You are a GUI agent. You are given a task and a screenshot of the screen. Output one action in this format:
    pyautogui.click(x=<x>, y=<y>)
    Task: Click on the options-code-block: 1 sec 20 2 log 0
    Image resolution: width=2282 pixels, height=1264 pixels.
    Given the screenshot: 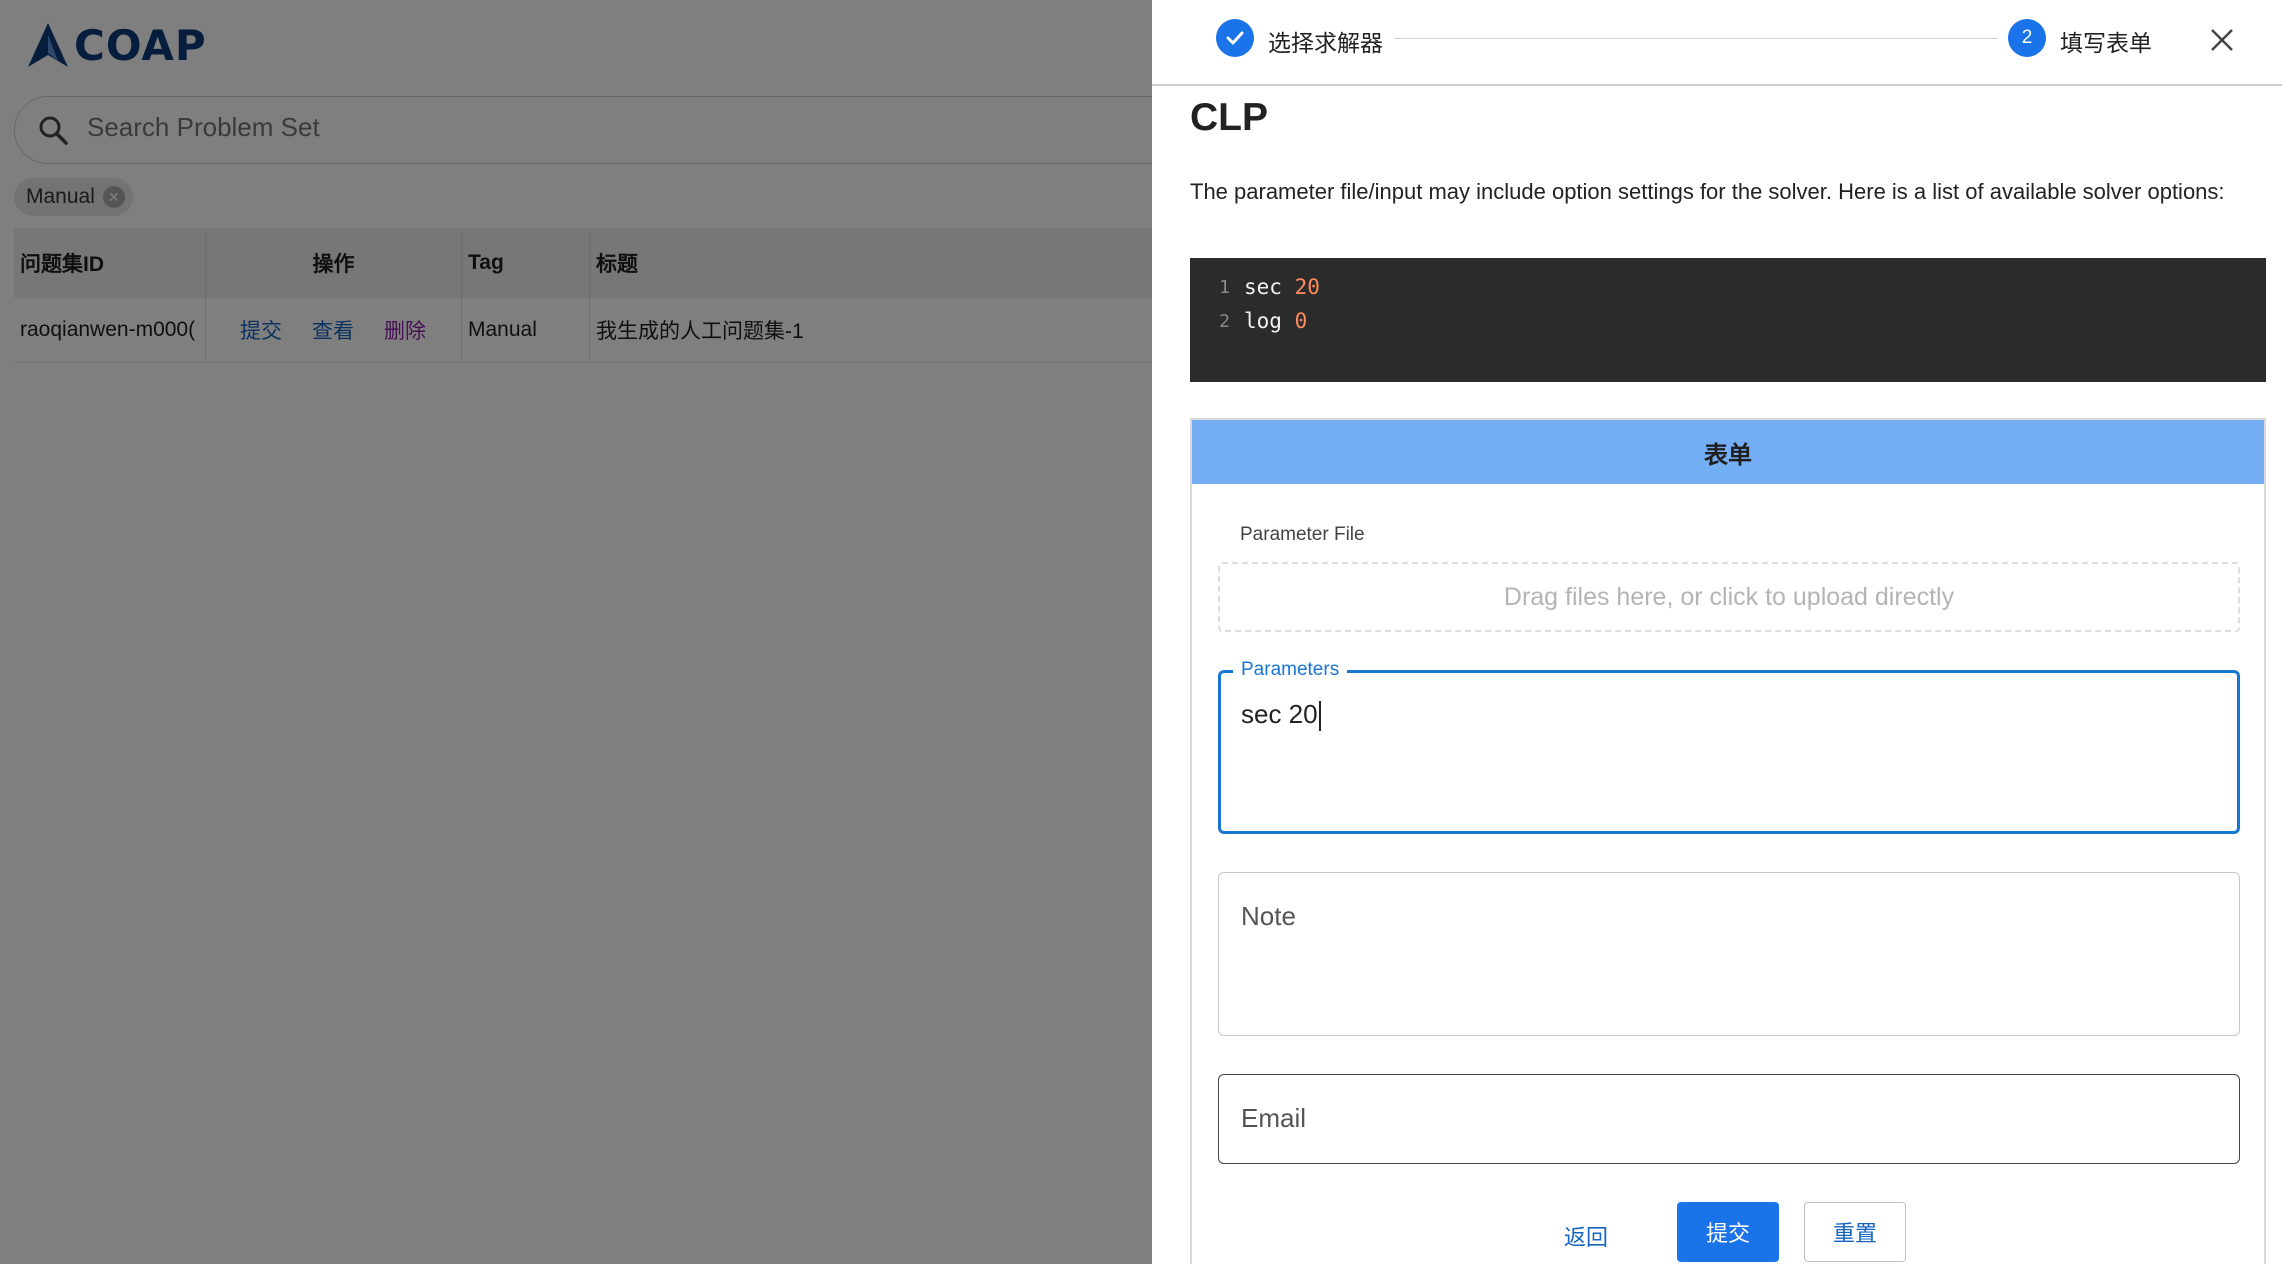 What is the action you would take?
    pyautogui.click(x=1728, y=320)
    